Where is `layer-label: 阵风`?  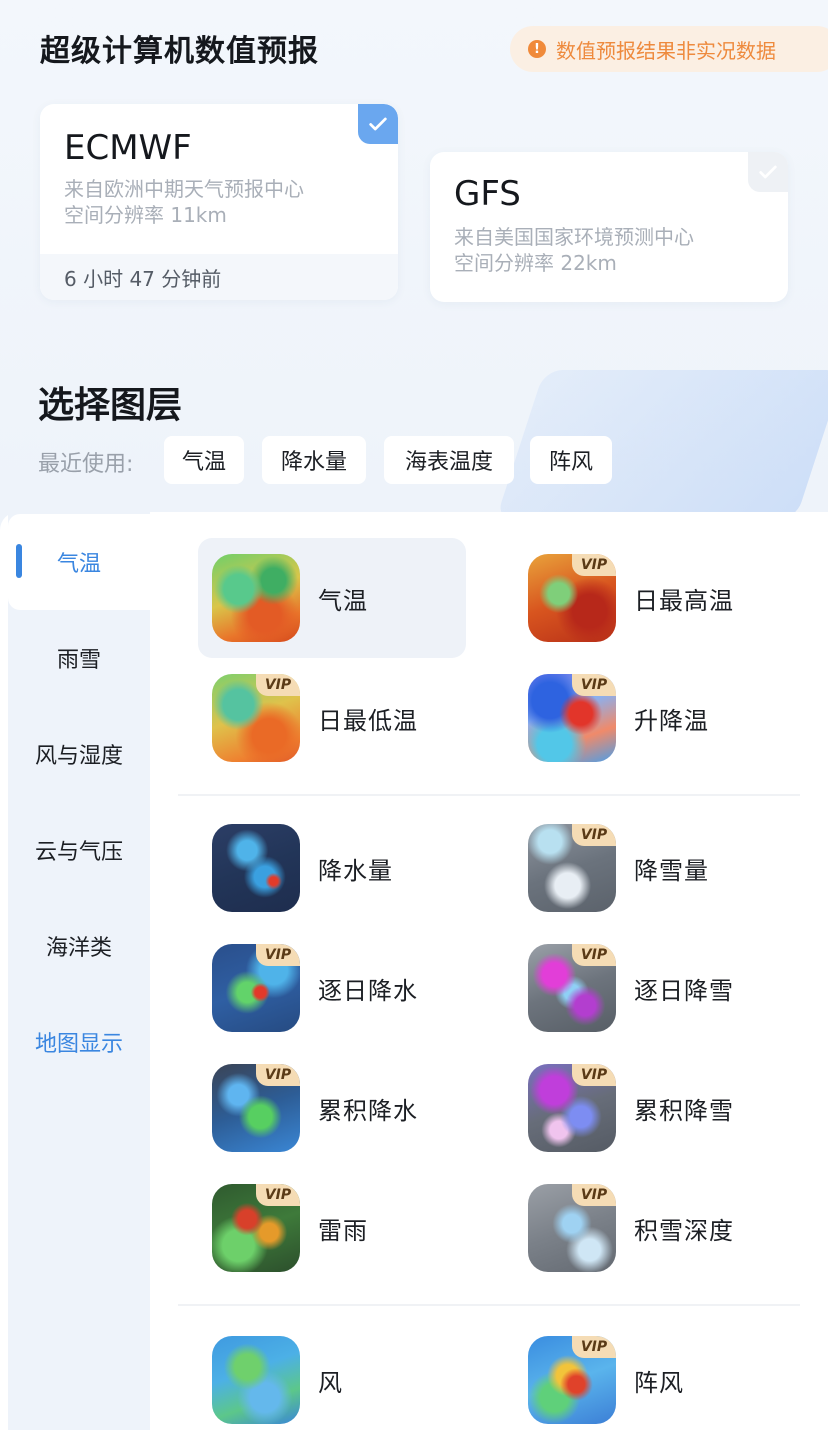
layer-label: 阵风 is located at coordinates (659, 1382).